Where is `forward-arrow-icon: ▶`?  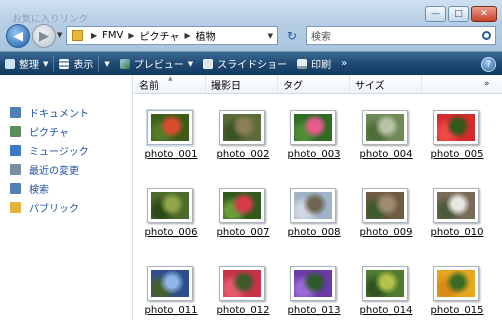
forward-arrow-icon: ▶ is located at coordinates (44, 36).